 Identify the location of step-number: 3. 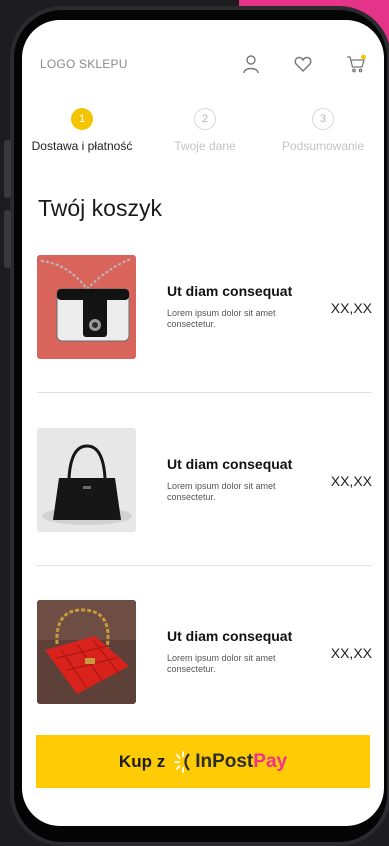
(323, 119).